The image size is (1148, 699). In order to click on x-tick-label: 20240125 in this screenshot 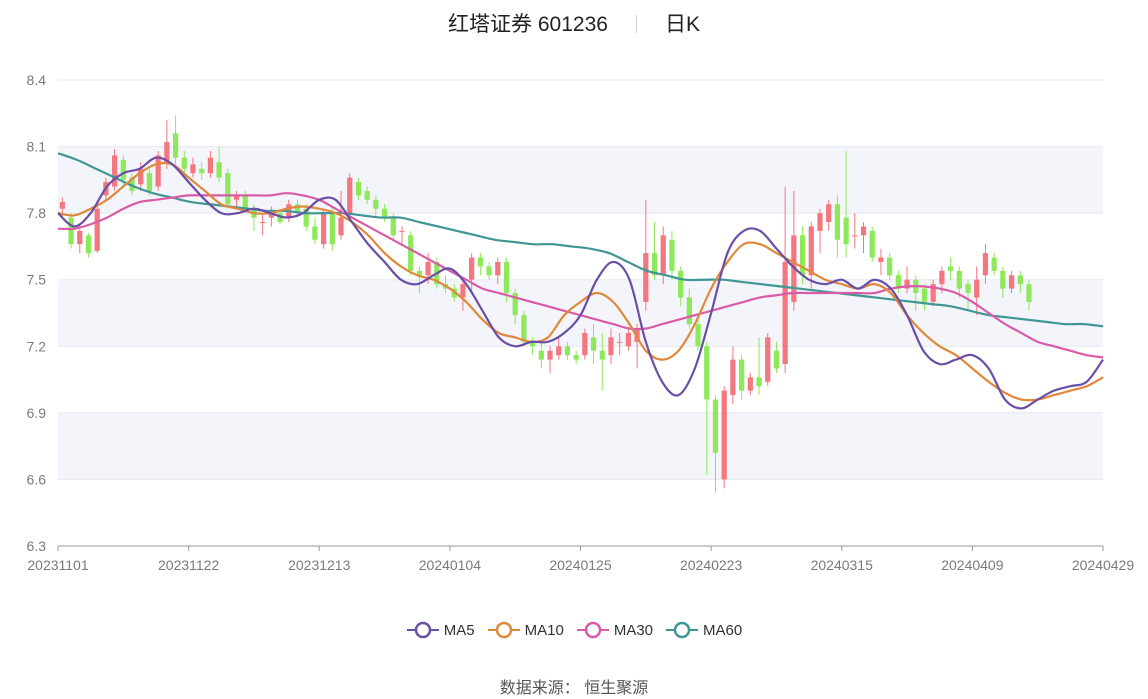, I will do `click(580, 565)`.